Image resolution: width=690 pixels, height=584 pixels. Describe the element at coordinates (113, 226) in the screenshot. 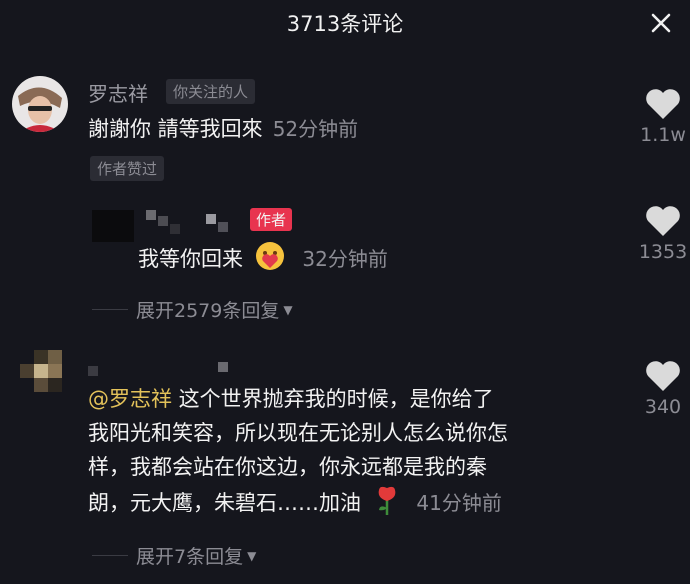

I see `reply-avatar-blurred` at that location.